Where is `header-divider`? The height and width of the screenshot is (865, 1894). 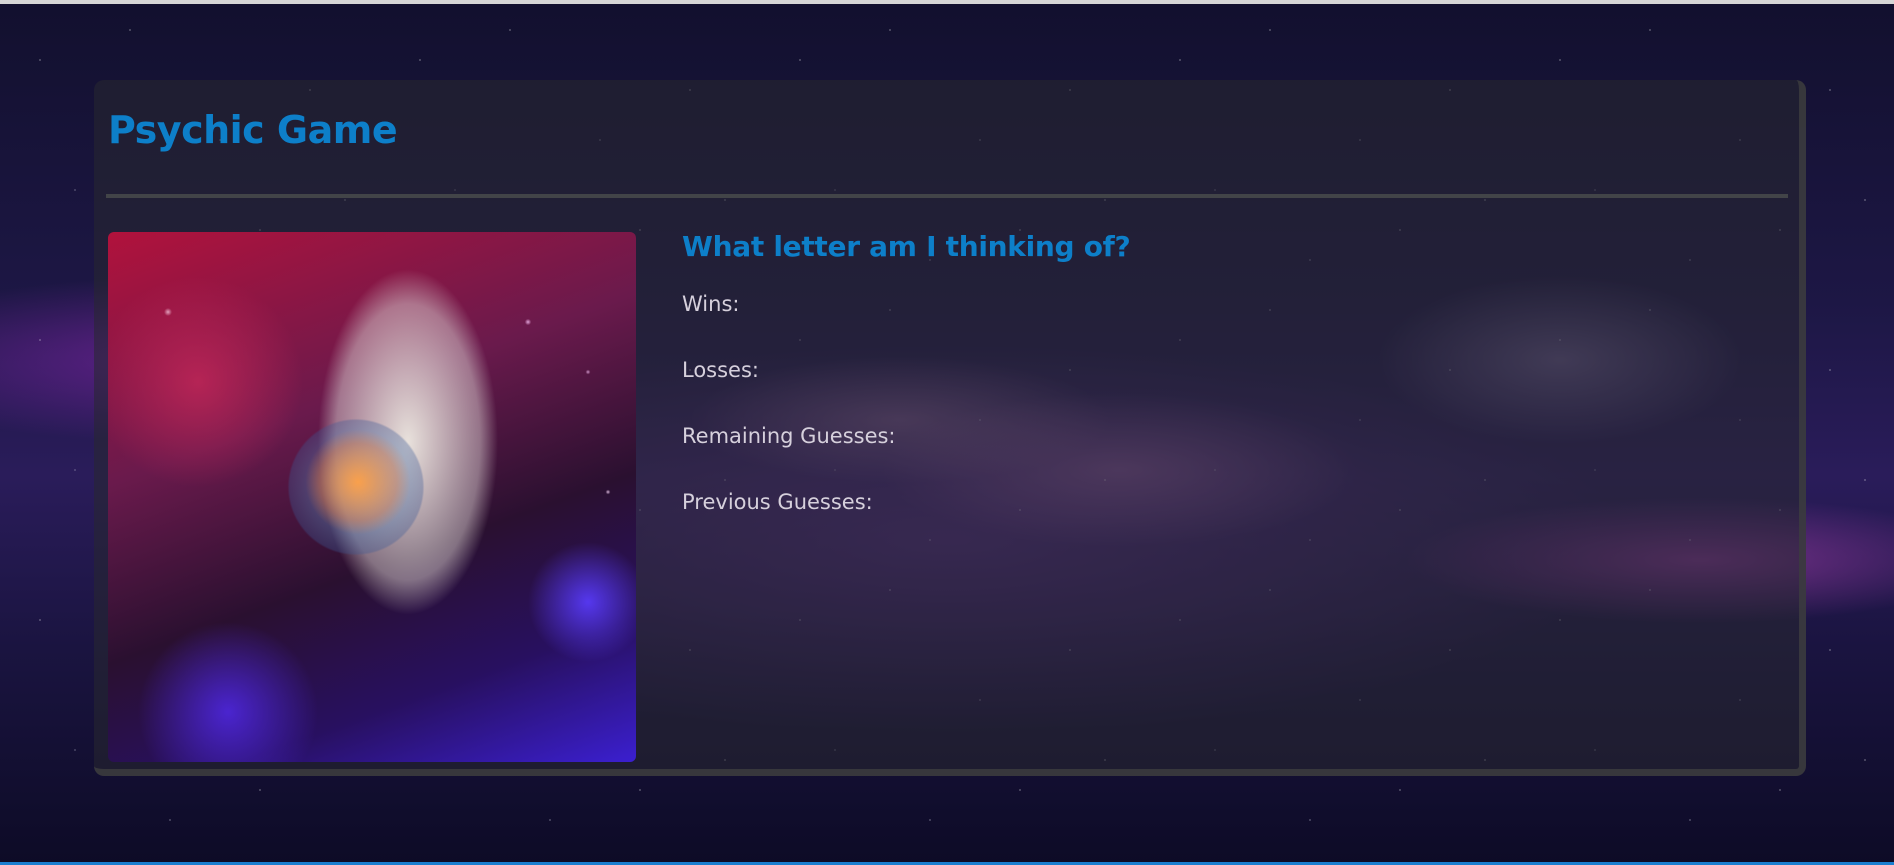
header-divider is located at coordinates (947, 196).